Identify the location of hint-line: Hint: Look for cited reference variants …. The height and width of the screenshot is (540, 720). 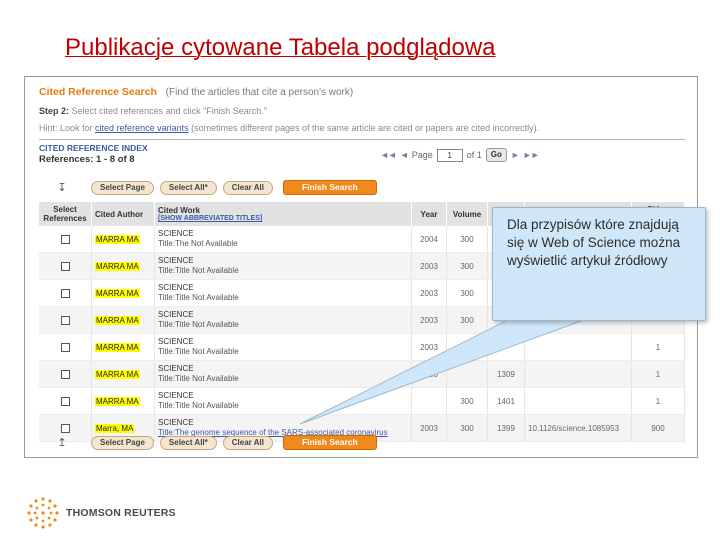
(289, 128).